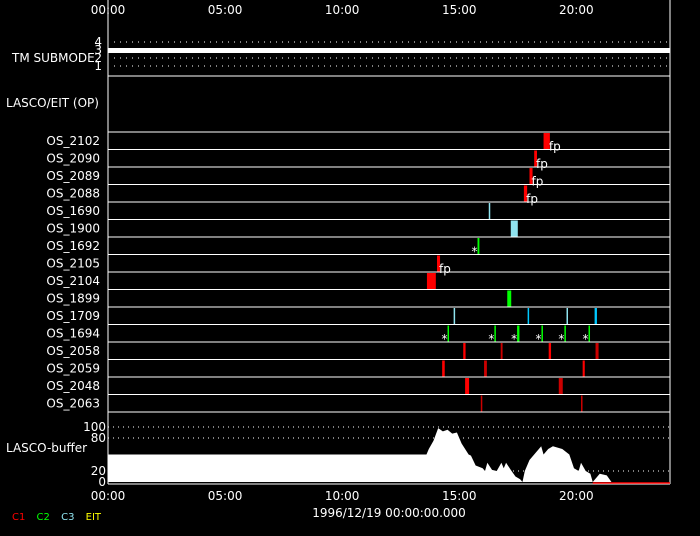 This screenshot has height=536, width=700. Describe the element at coordinates (389, 455) in the screenshot. I see `buffer-area` at that location.